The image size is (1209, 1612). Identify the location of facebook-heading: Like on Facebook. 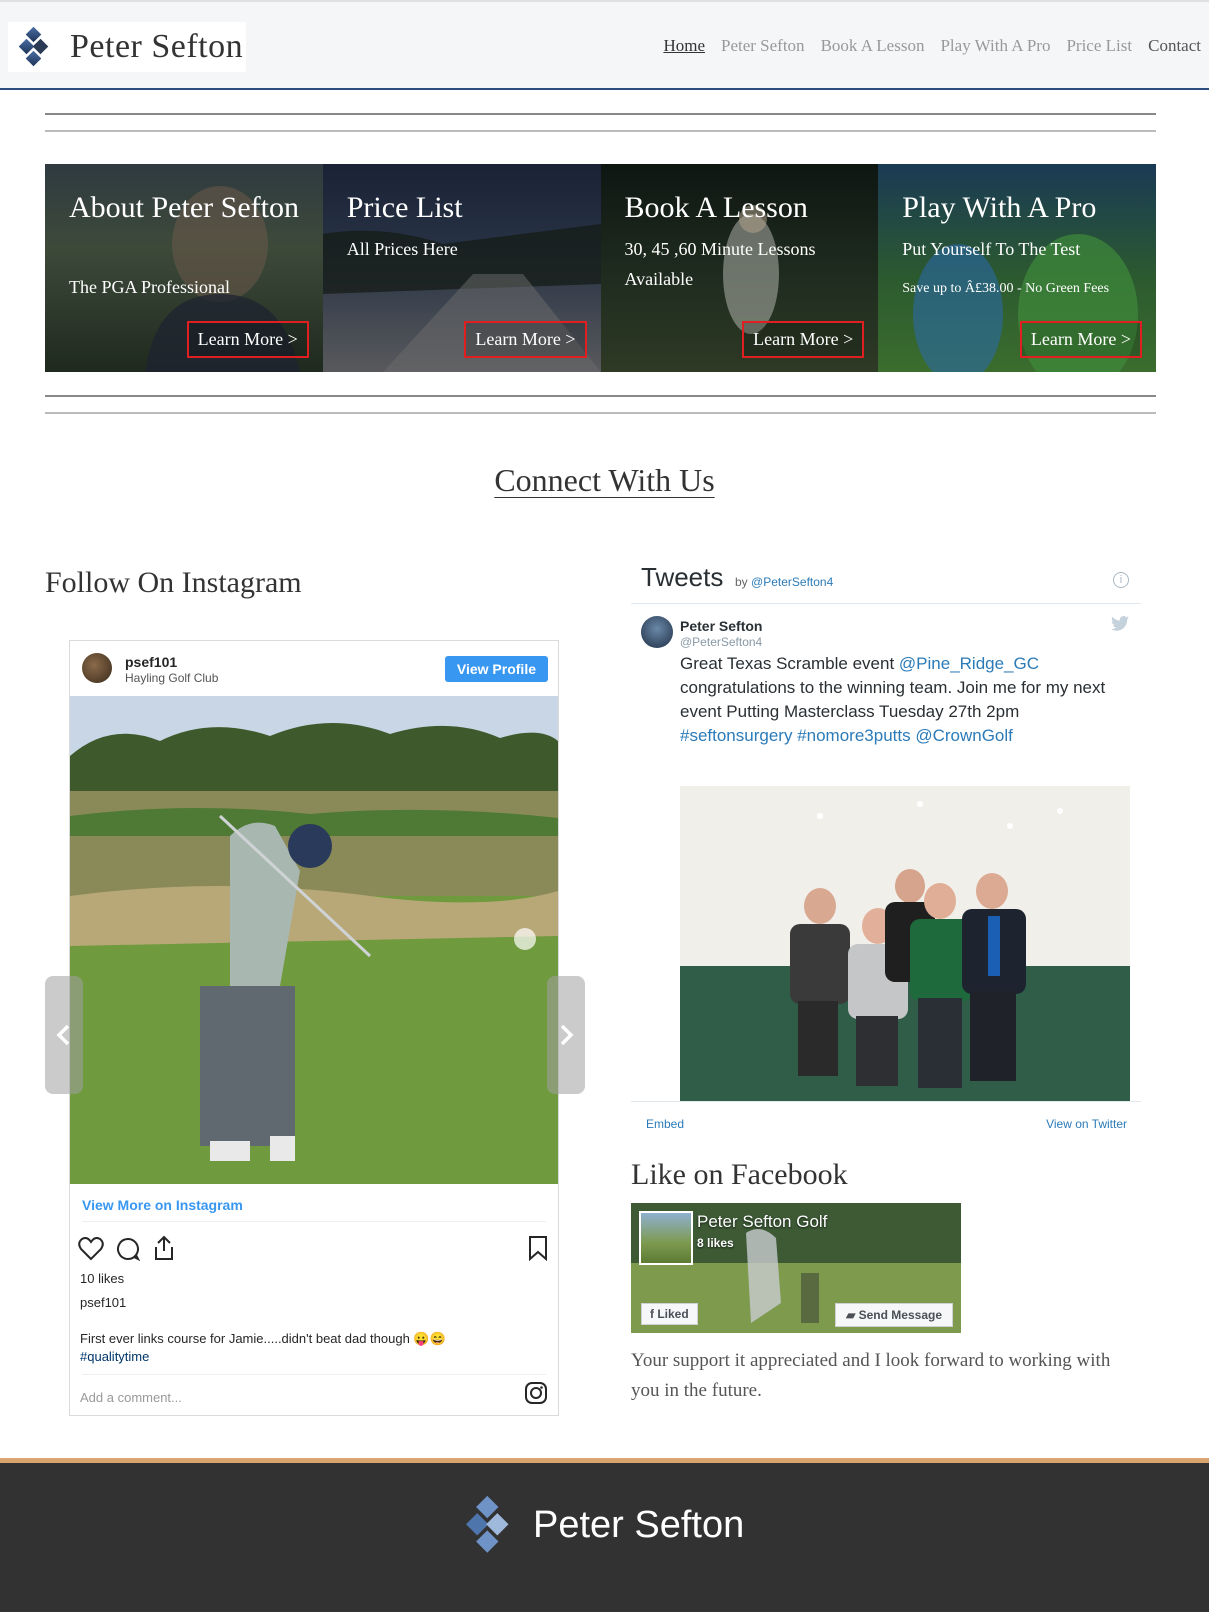
(739, 1174).